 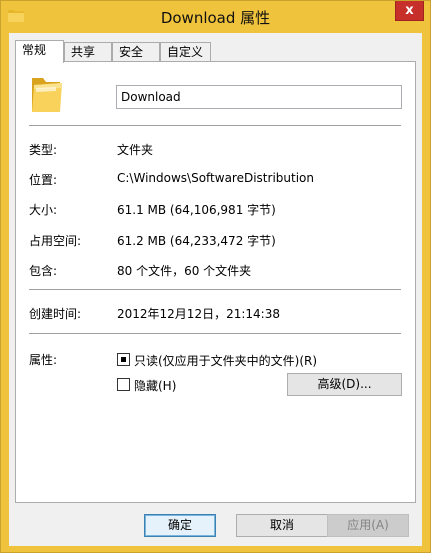 I want to click on close-button: x, so click(x=409, y=11).